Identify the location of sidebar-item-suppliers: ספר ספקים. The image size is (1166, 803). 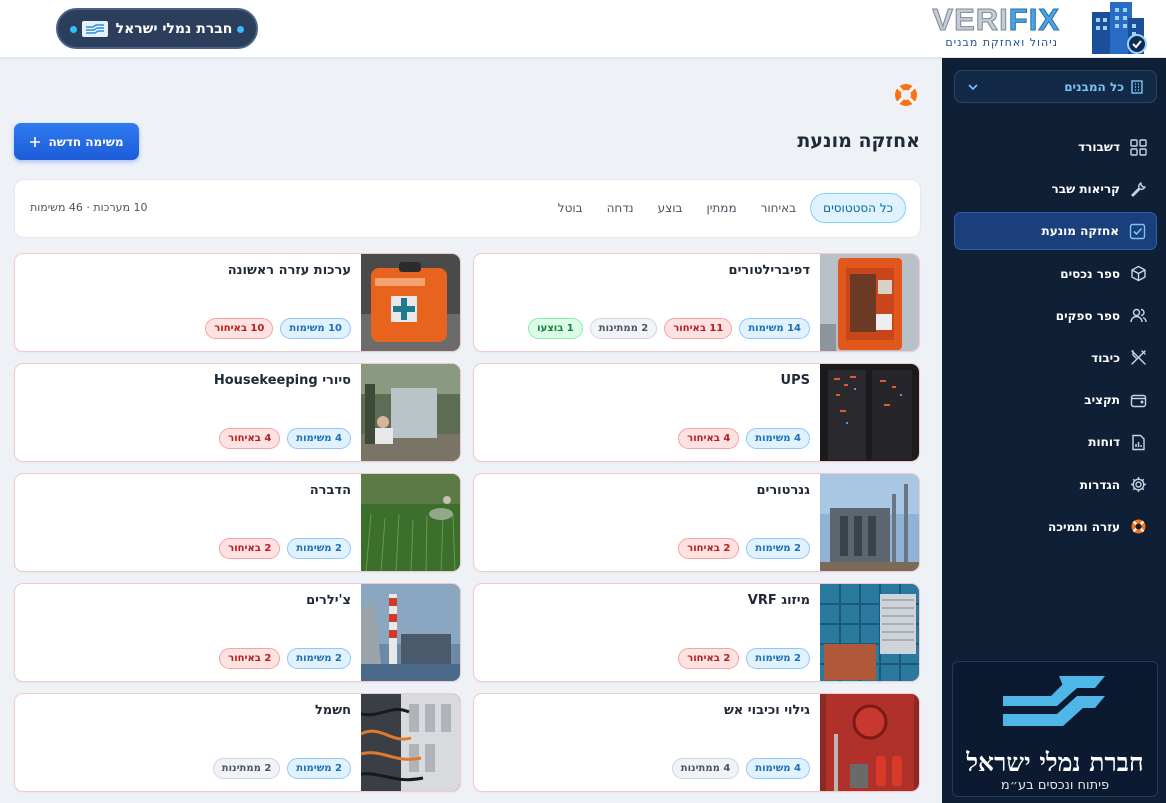
(1055, 316).